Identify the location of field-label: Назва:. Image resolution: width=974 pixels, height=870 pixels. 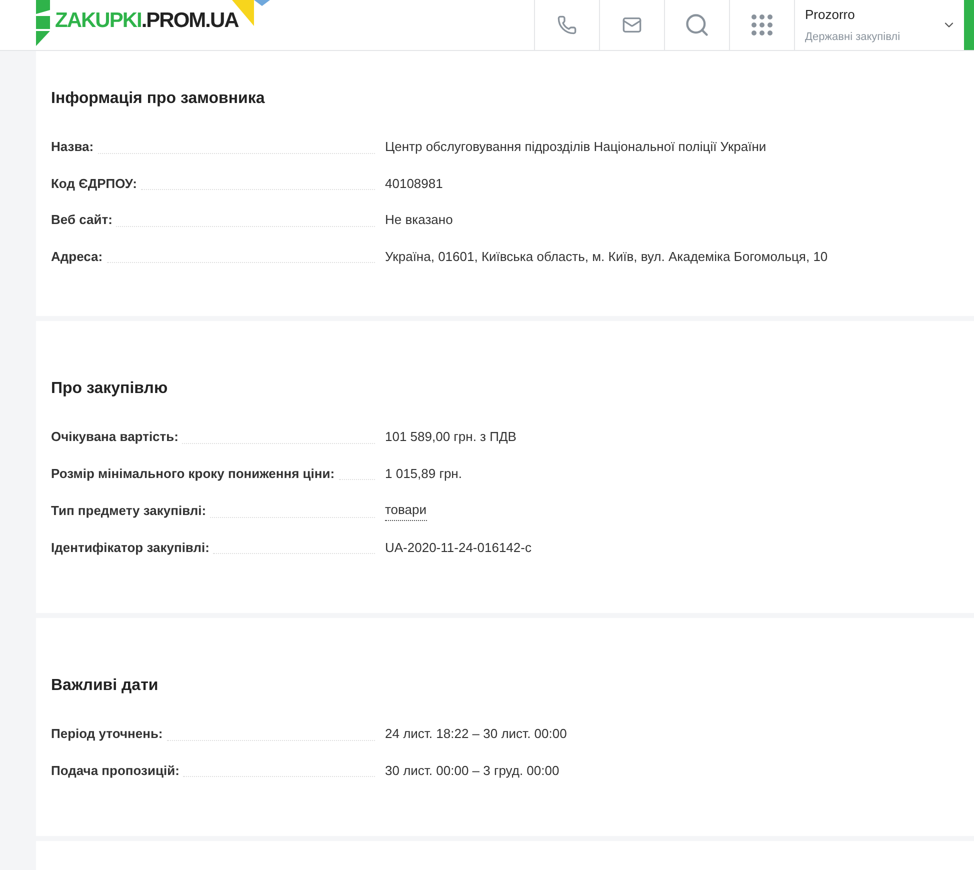
(72, 147).